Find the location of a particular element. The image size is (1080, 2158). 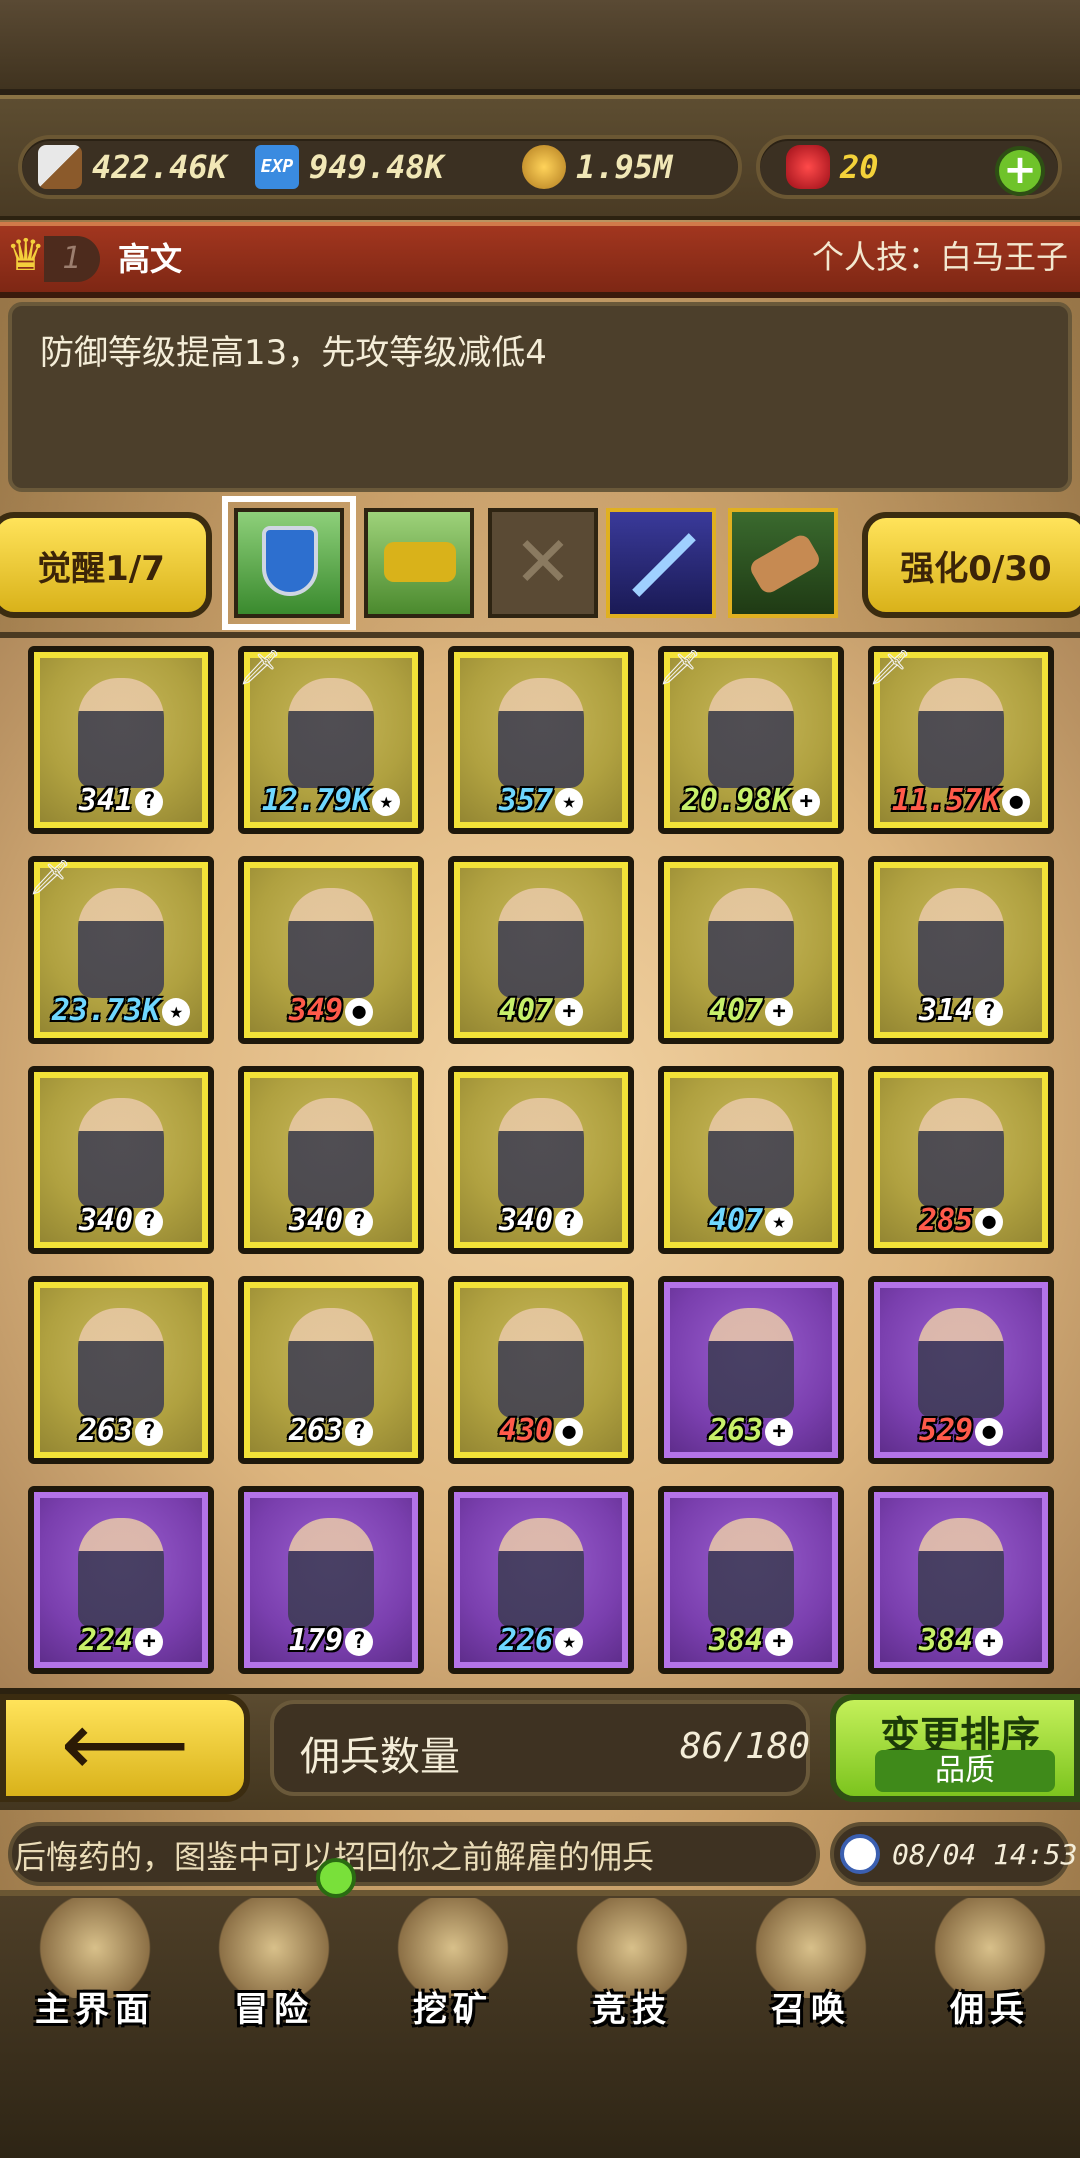

mercenary-card: 224 + is located at coordinates (121, 1580).